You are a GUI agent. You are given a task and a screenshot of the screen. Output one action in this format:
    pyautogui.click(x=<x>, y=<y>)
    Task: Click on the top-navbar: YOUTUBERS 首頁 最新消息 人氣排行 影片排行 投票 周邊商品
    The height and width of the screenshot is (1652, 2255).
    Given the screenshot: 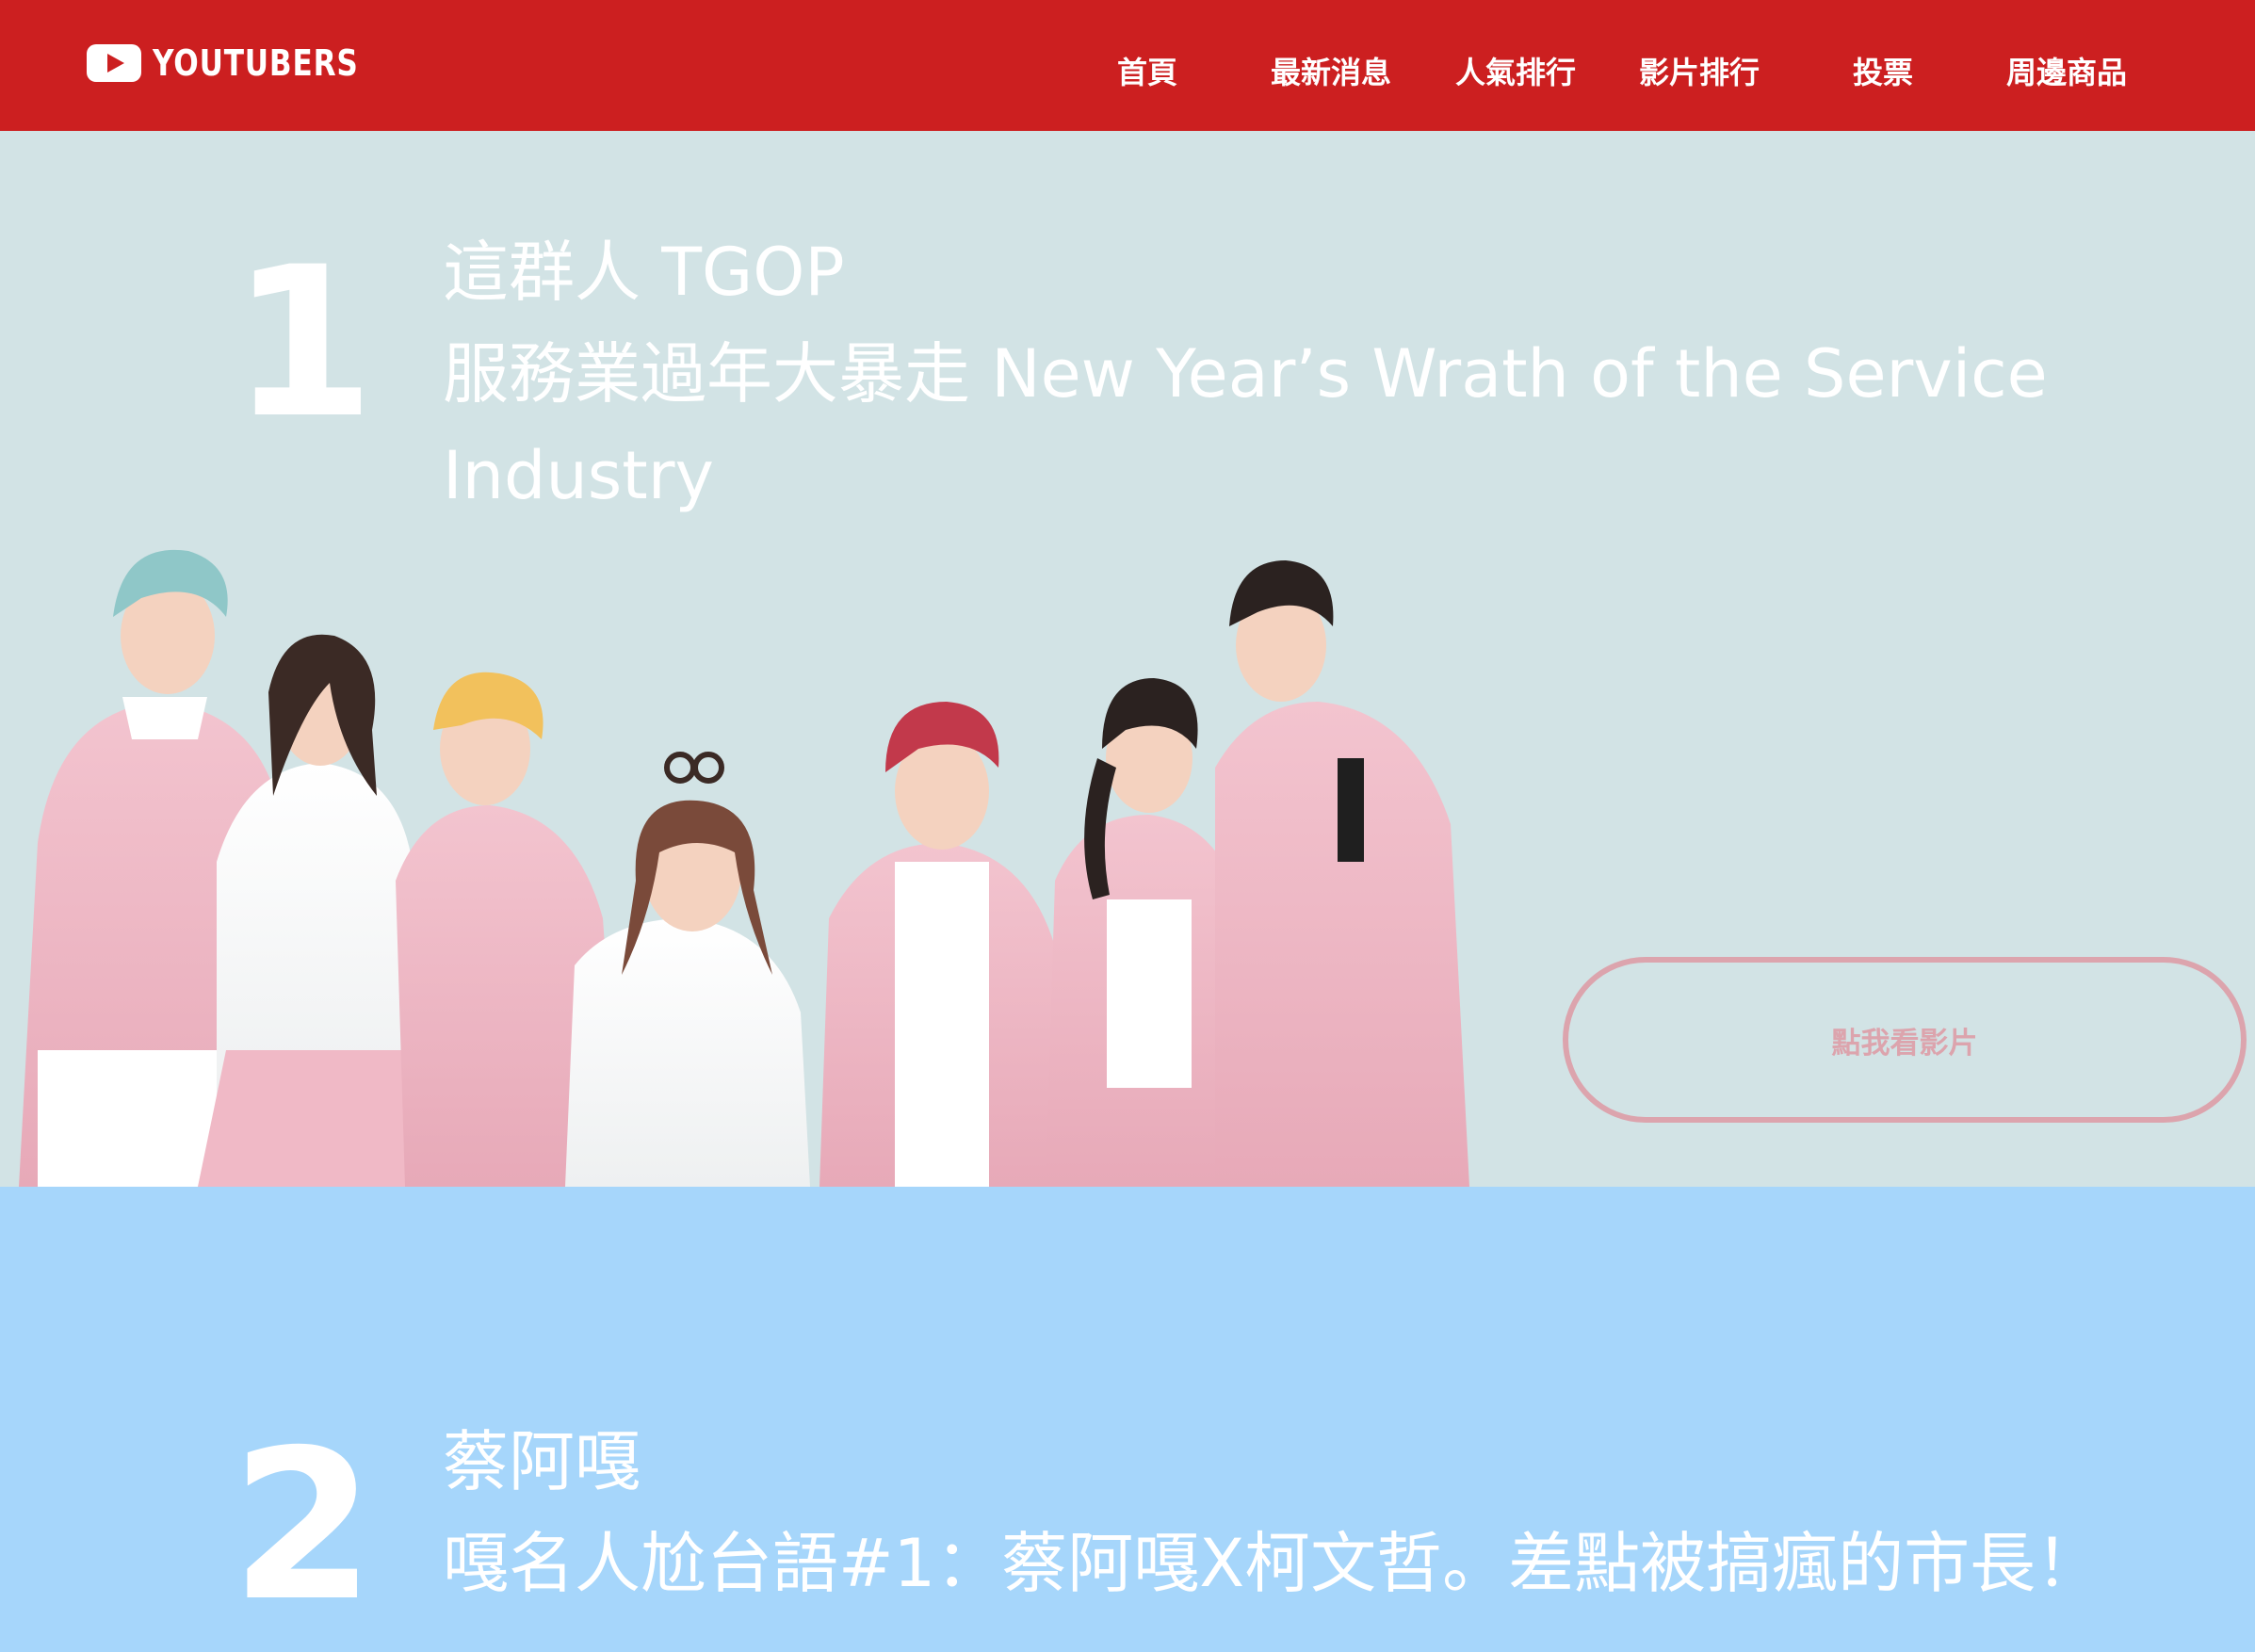 What is the action you would take?
    pyautogui.click(x=1127, y=65)
    